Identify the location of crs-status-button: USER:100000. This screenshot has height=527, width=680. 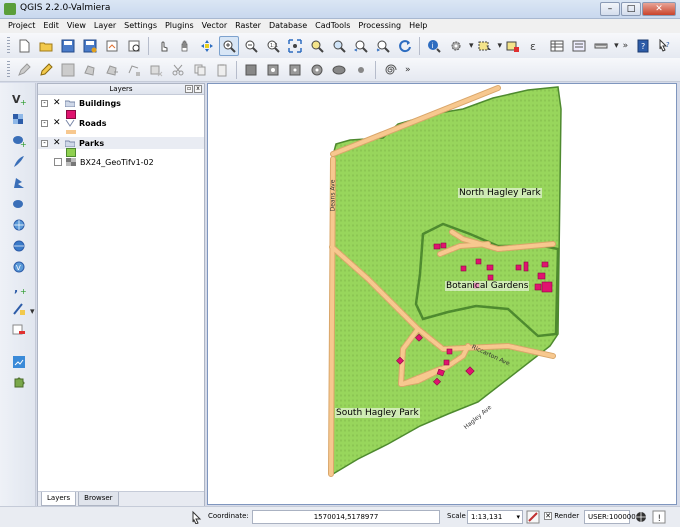
(610, 517).